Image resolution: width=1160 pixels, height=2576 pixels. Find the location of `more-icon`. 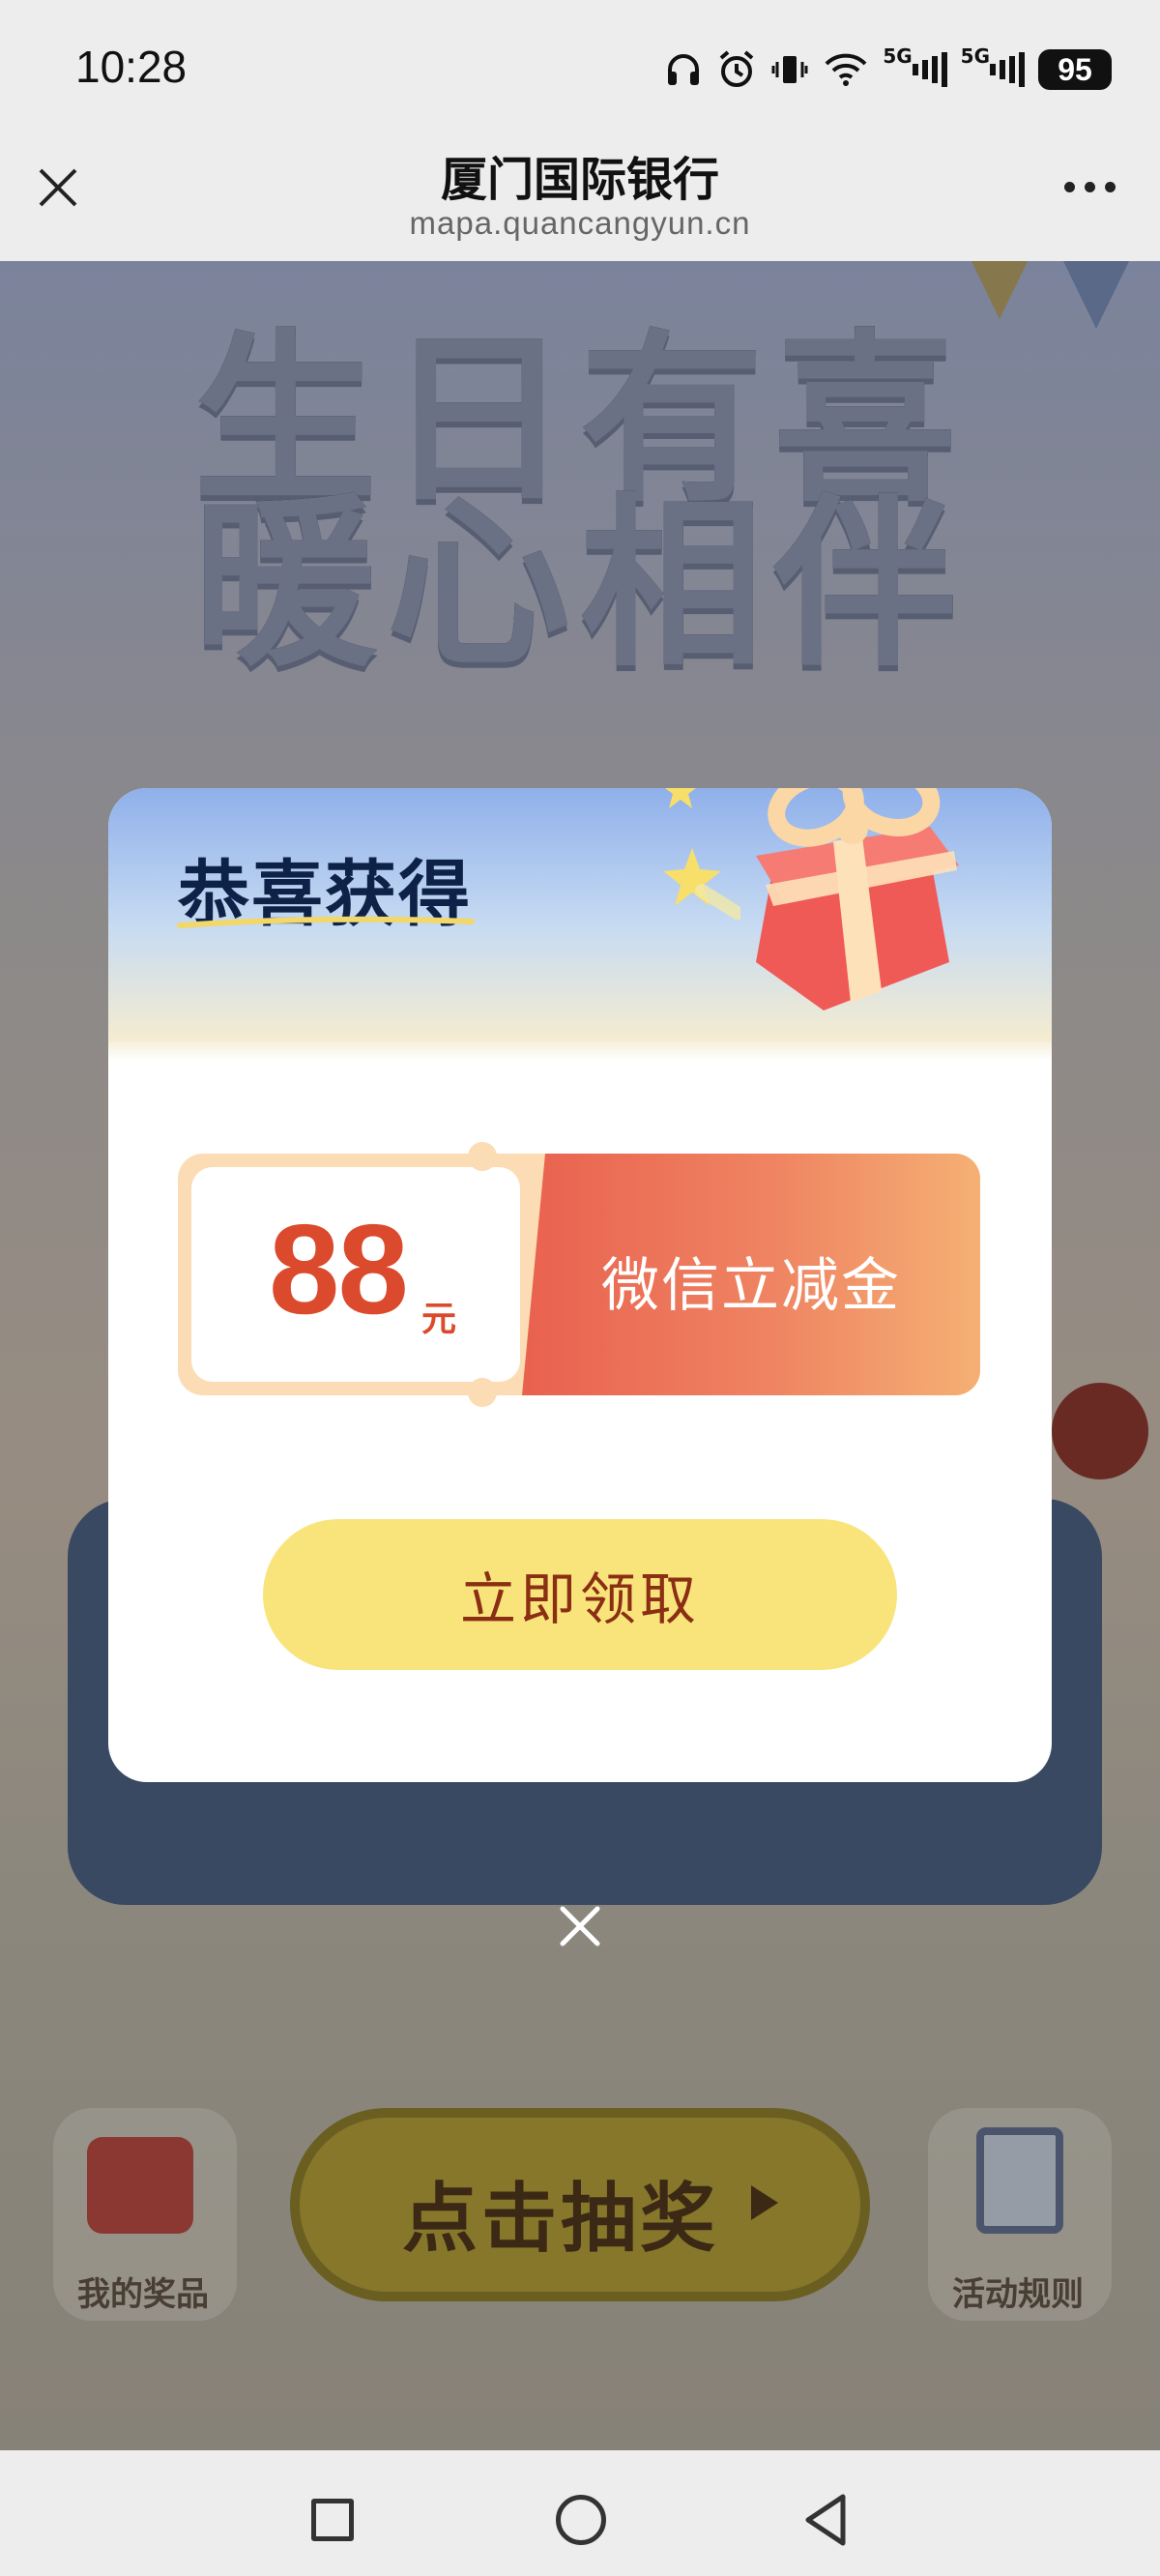

more-icon is located at coordinates (1090, 187).